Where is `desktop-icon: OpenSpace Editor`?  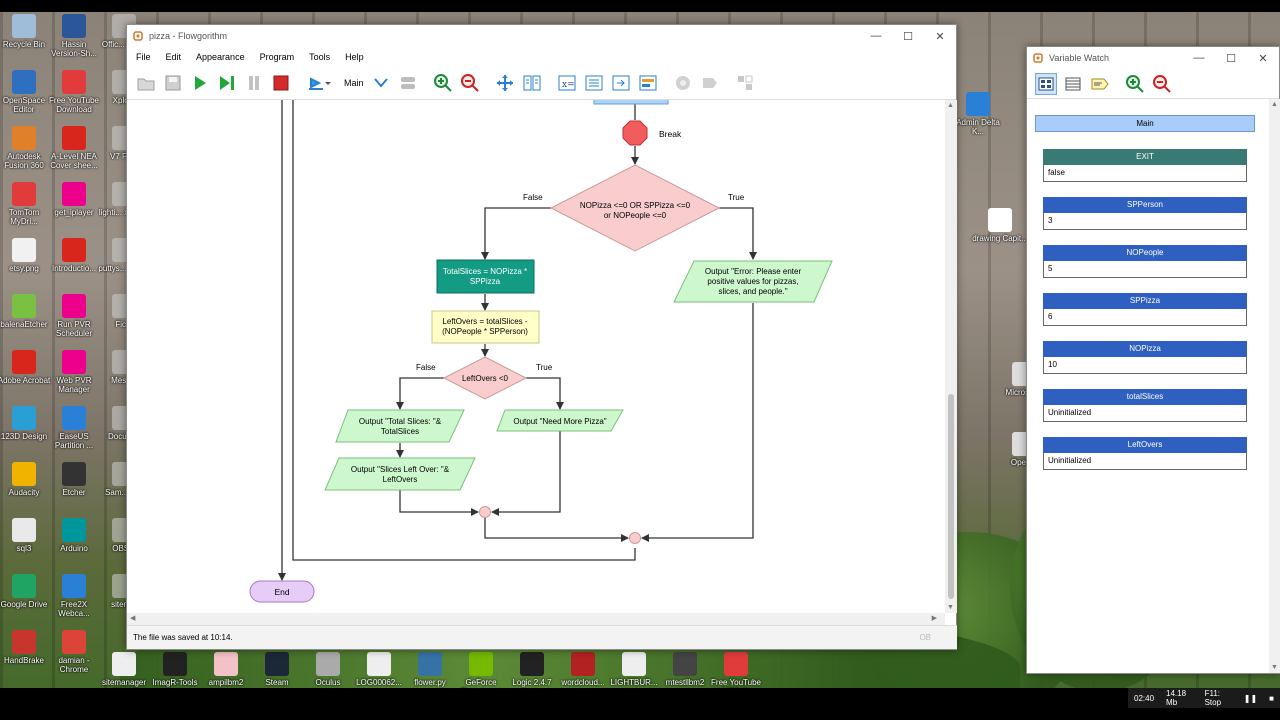
desktop-icon: OpenSpace Editor is located at coordinates (26, 92).